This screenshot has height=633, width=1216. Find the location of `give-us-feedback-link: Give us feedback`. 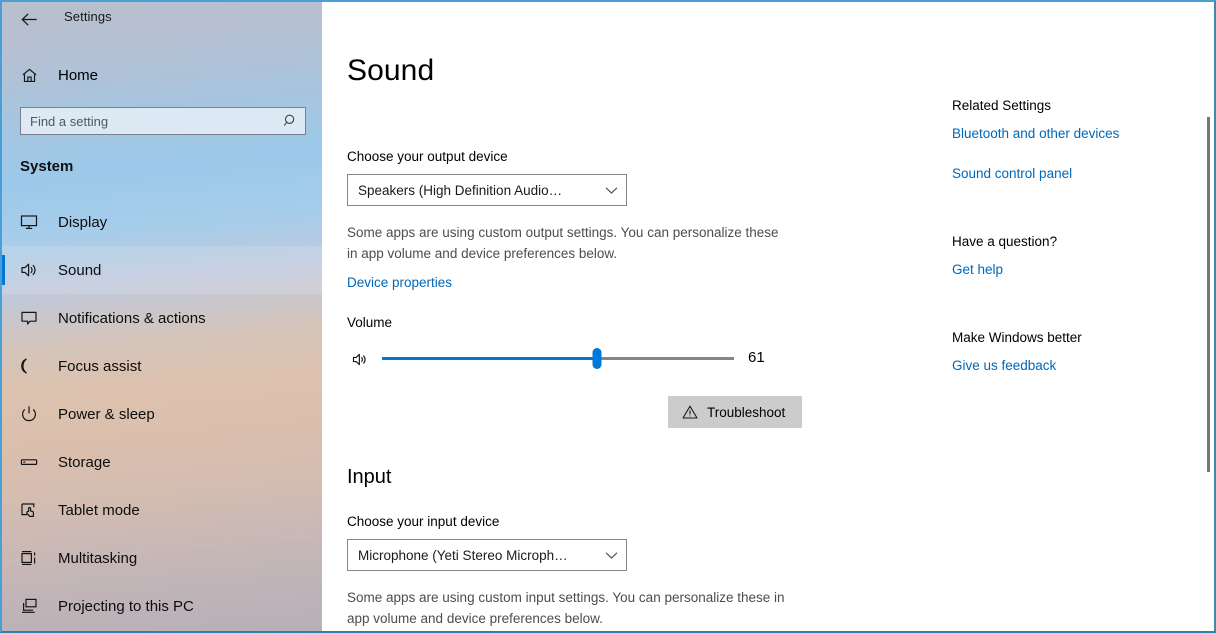

give-us-feedback-link: Give us feedback is located at coordinates (1004, 365).